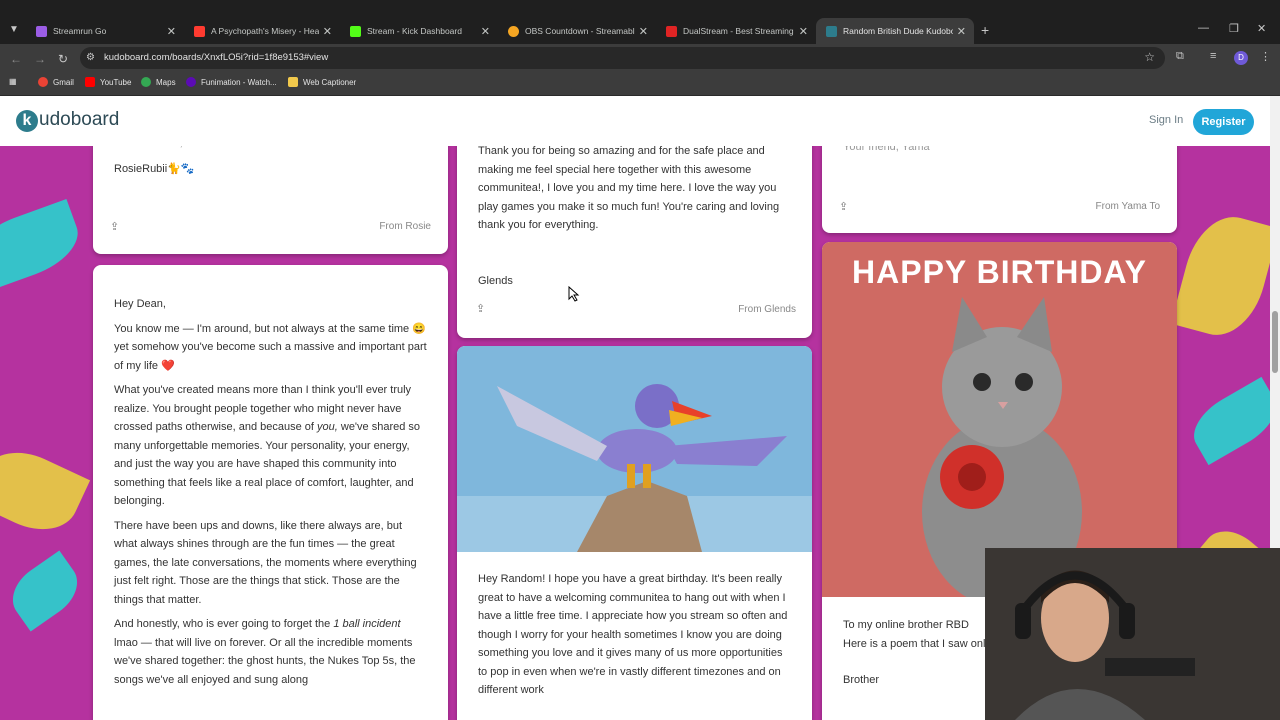 Image resolution: width=1280 pixels, height=720 pixels. I want to click on tab-obs-countdown: OBS Countdown - Streamable (✕, so click(577, 31).